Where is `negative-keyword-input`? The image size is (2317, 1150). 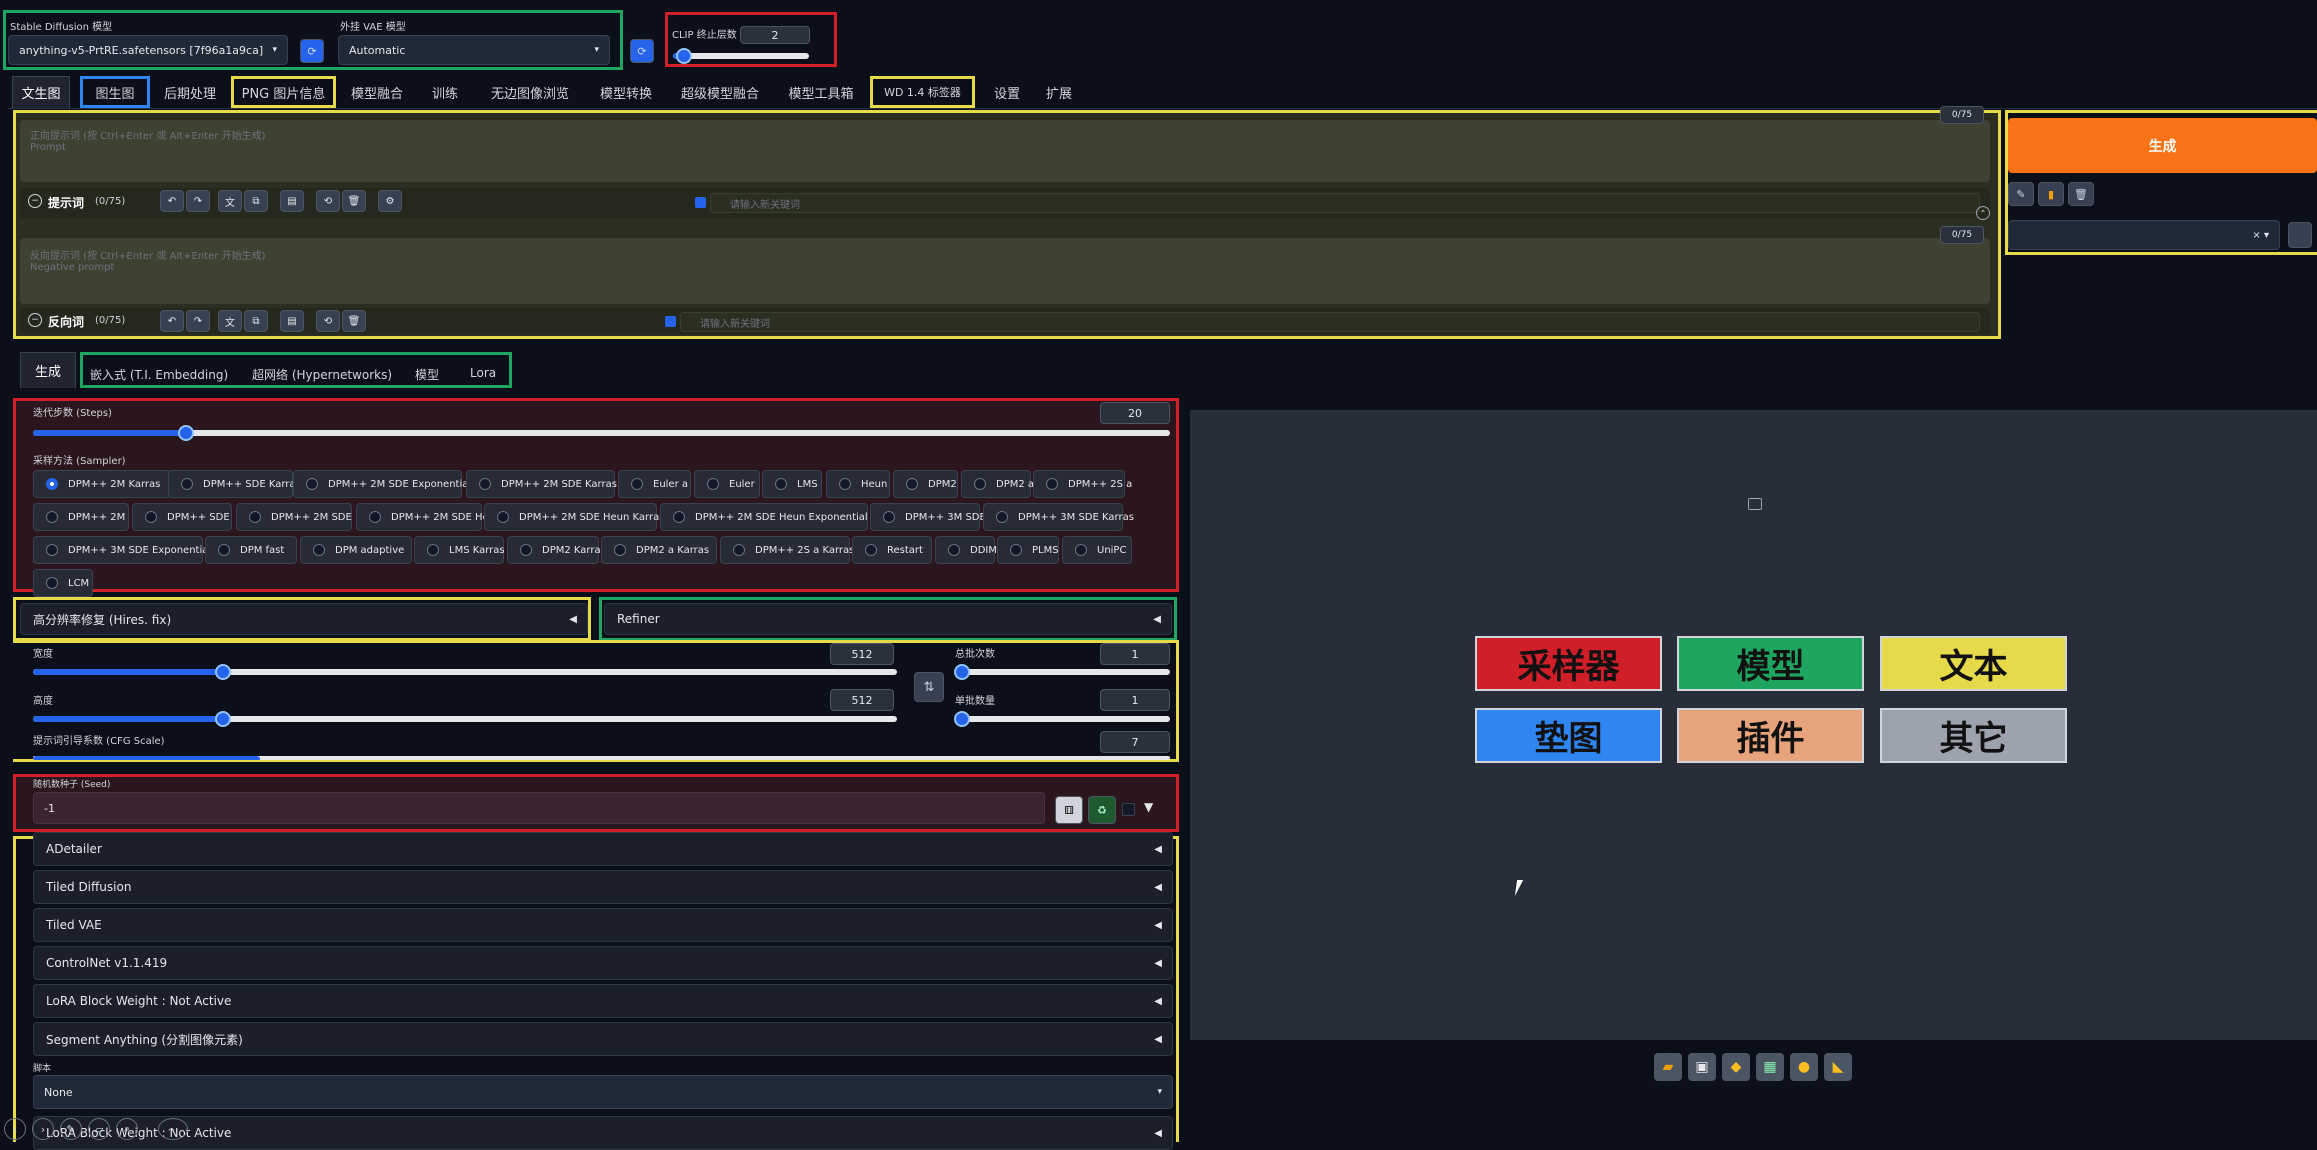
negative-keyword-input is located at coordinates (1330, 322).